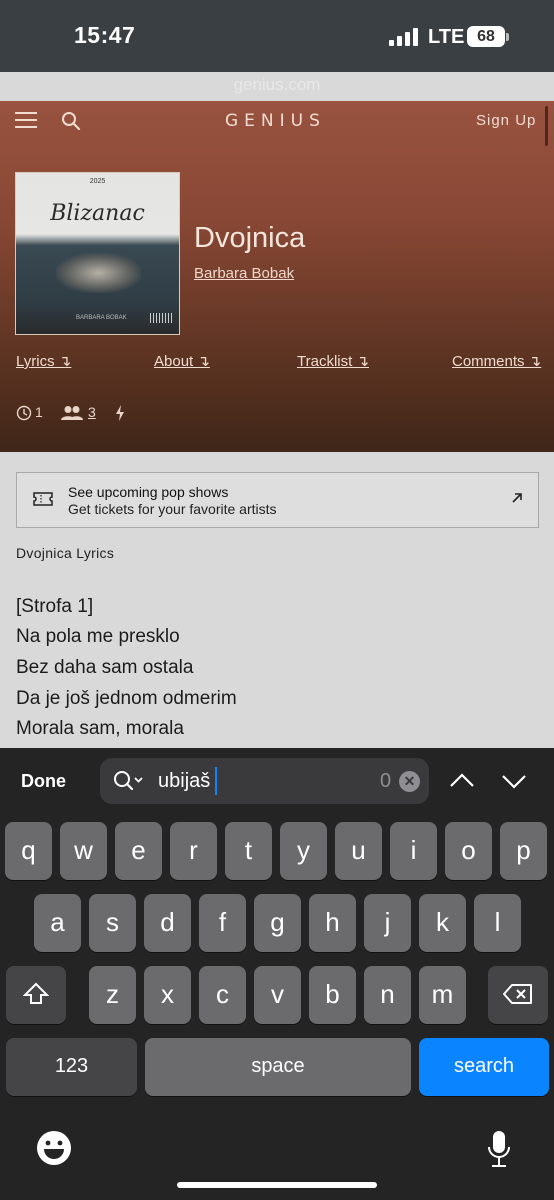 Image resolution: width=554 pixels, height=1200 pixels. I want to click on done-button: Done, so click(43, 781).